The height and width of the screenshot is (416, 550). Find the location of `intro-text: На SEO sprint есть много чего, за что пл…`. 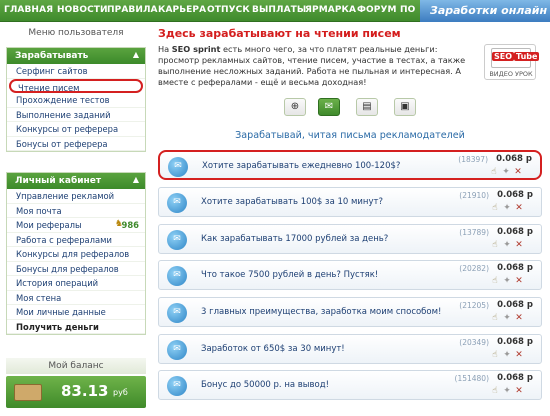

intro-text: На SEO sprint есть много чего, за что пл… is located at coordinates (318, 66).